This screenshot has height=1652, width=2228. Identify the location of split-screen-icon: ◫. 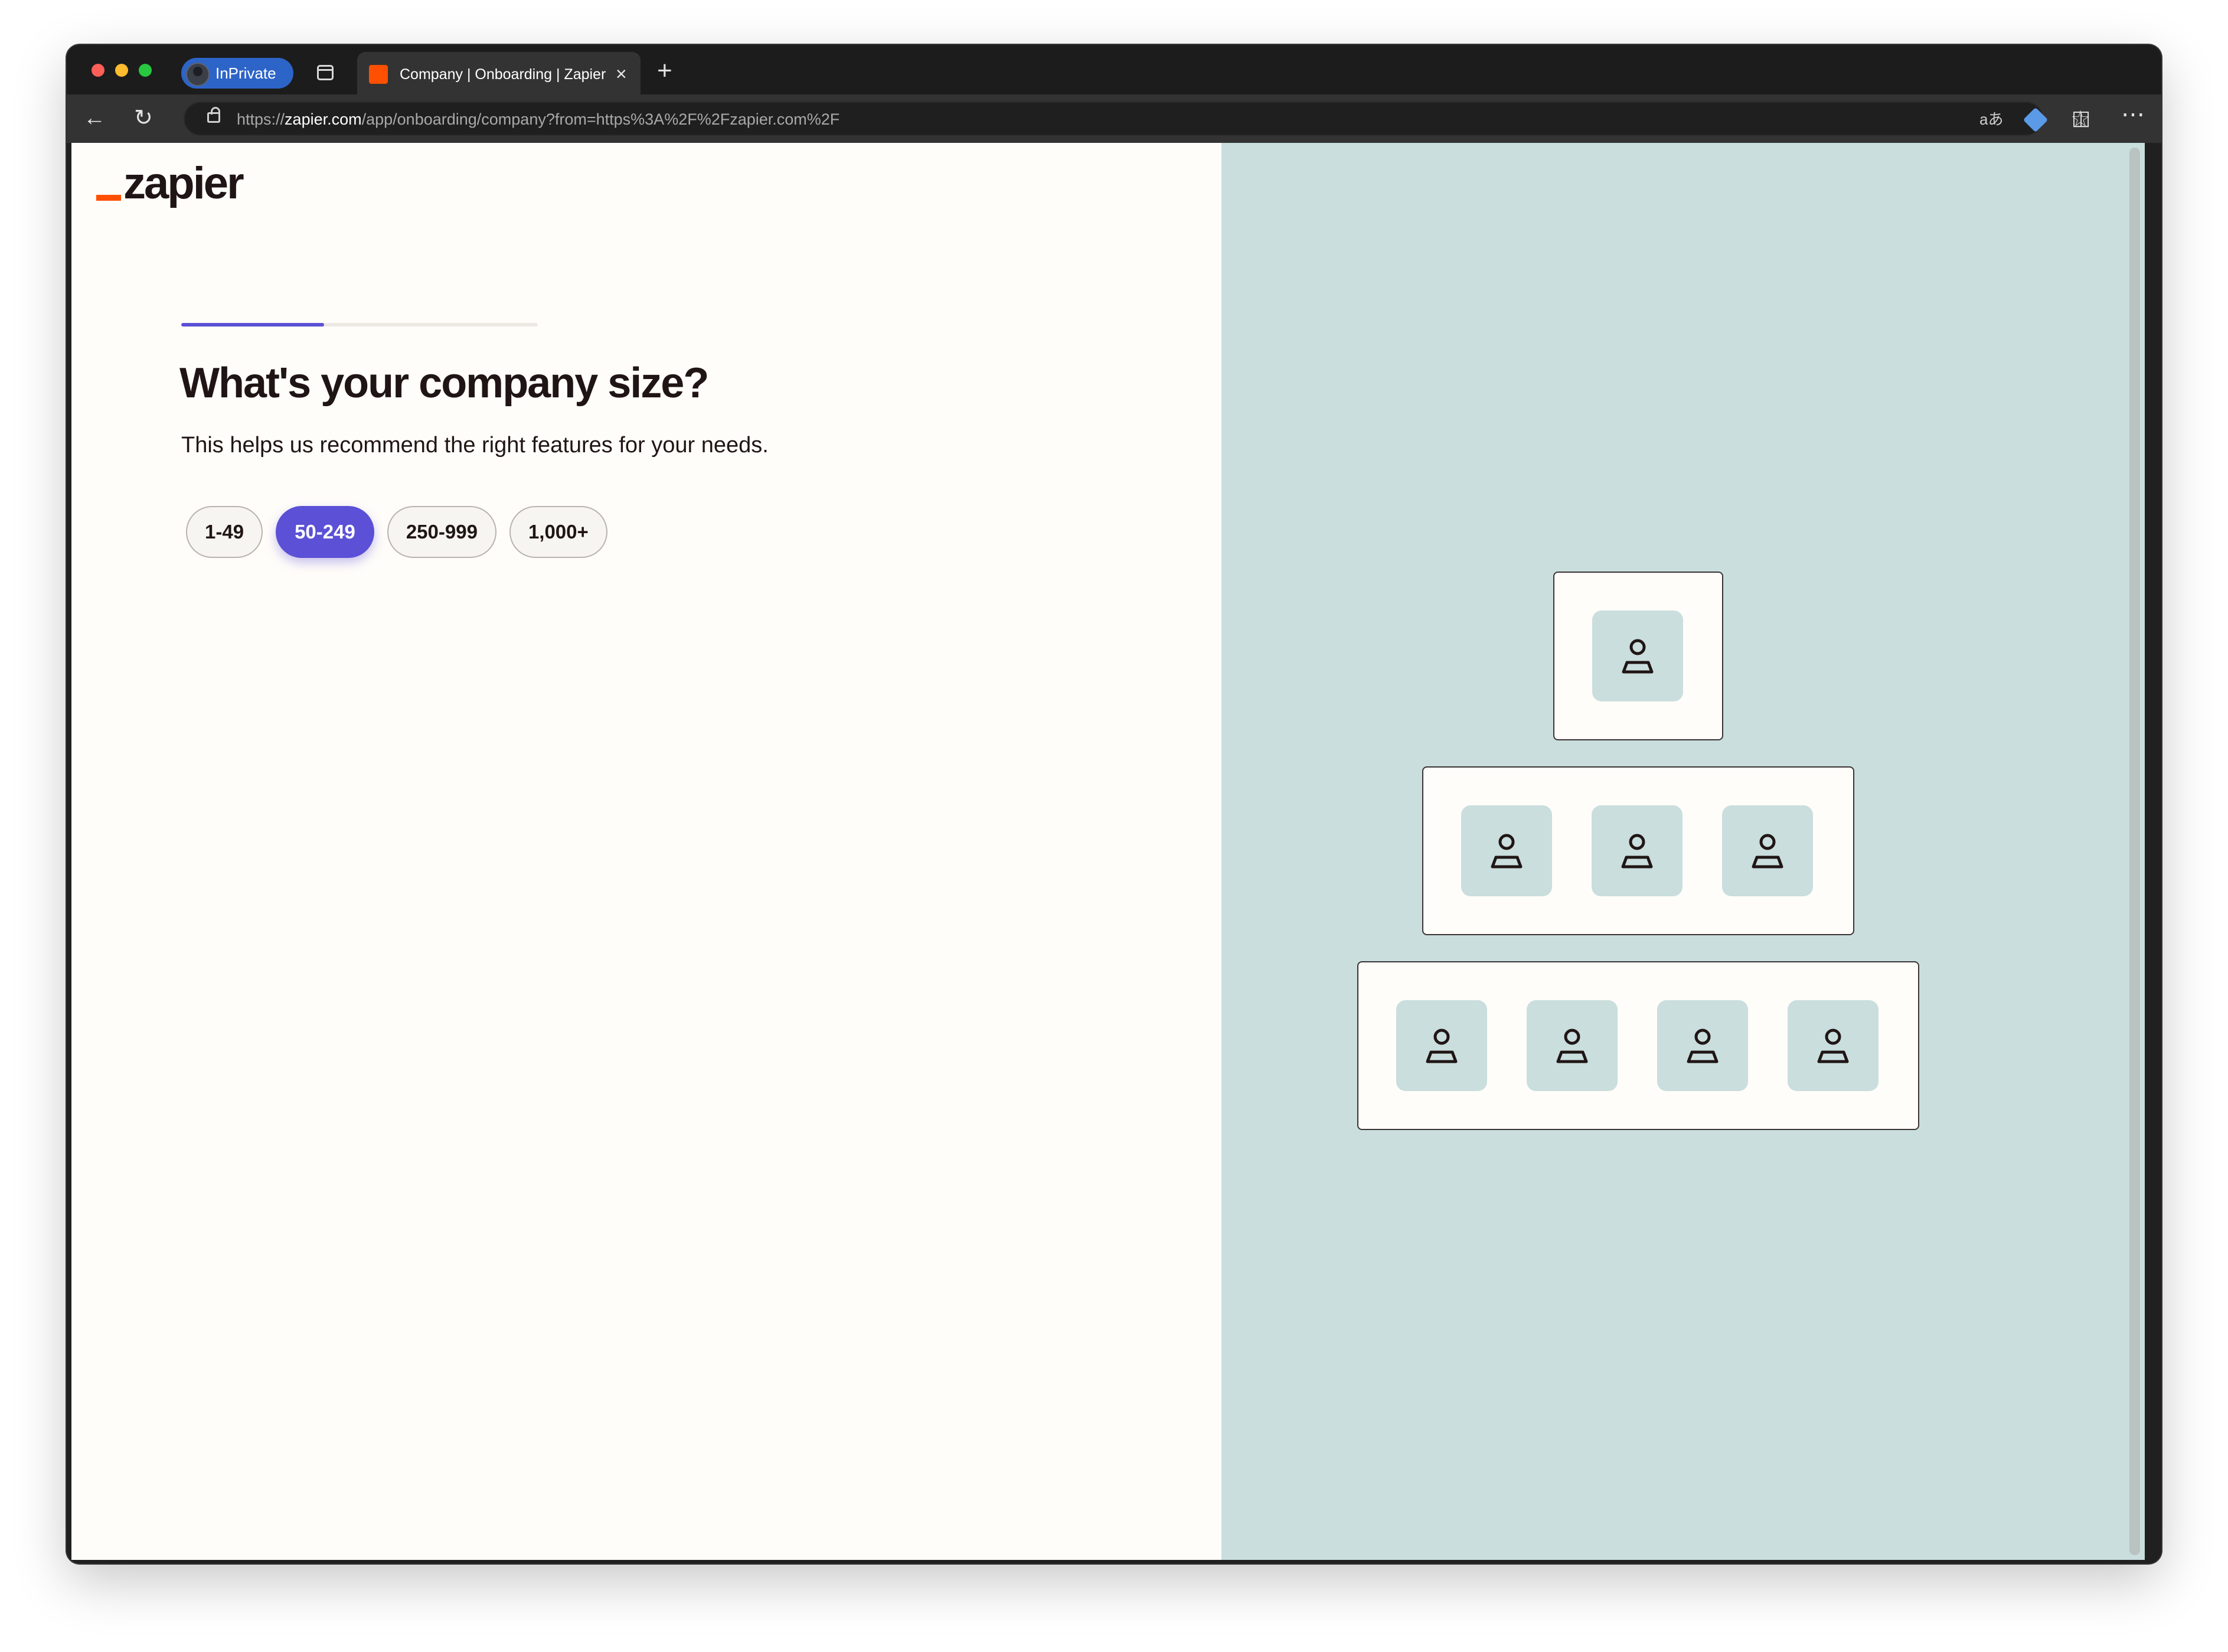
(2081, 118).